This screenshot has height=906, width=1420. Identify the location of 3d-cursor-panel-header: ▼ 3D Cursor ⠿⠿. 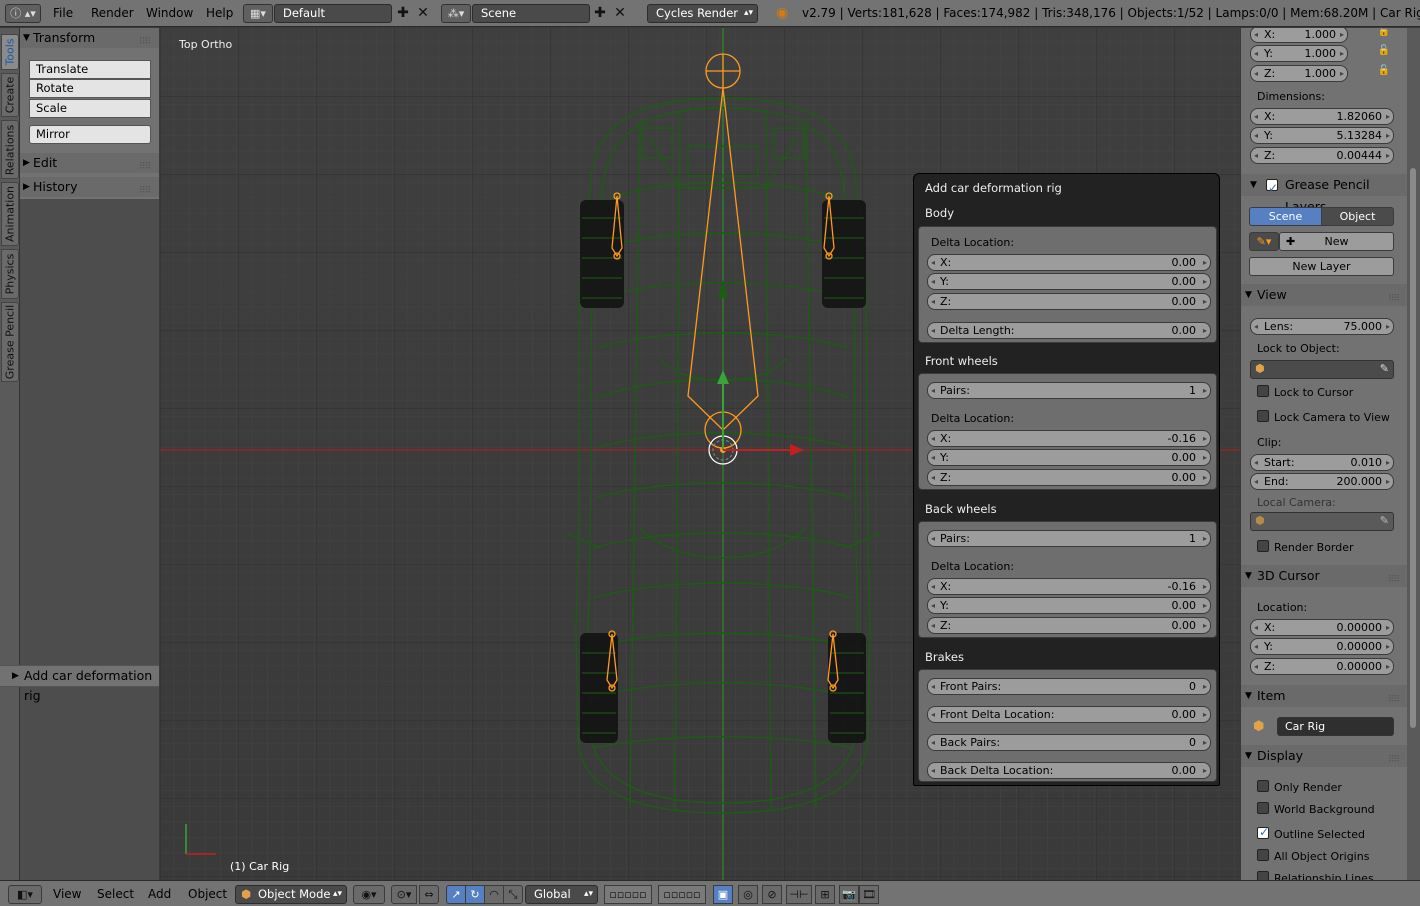
(1324, 576).